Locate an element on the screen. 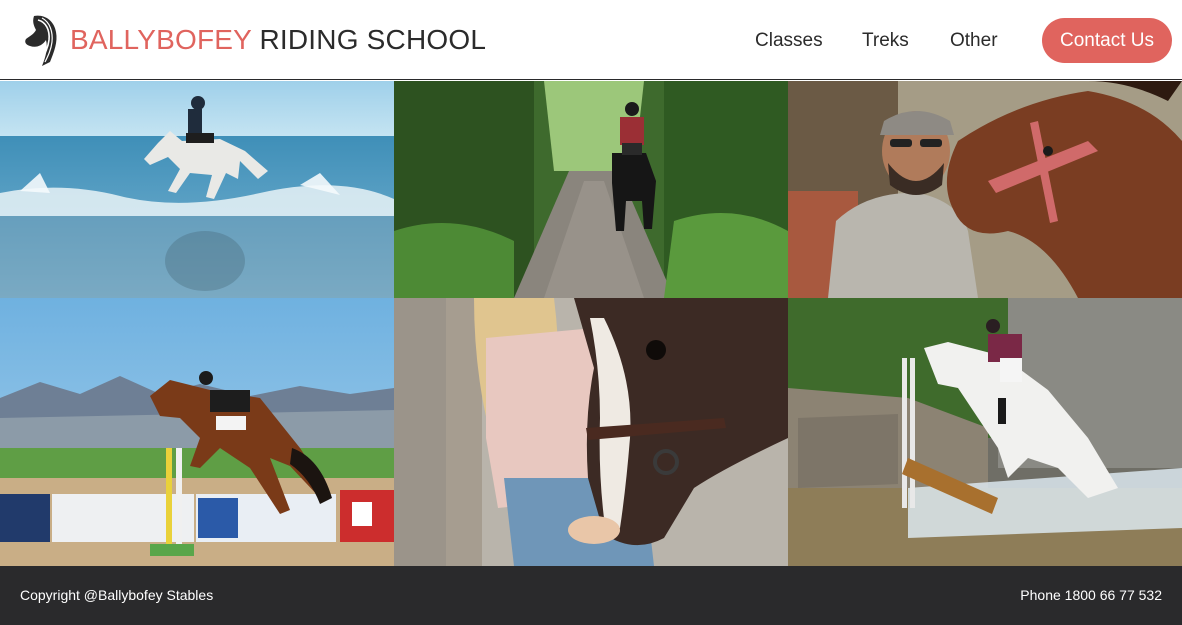 Image resolution: width=1182 pixels, height=625 pixels. beach-gallop-photo is located at coordinates (197, 189).